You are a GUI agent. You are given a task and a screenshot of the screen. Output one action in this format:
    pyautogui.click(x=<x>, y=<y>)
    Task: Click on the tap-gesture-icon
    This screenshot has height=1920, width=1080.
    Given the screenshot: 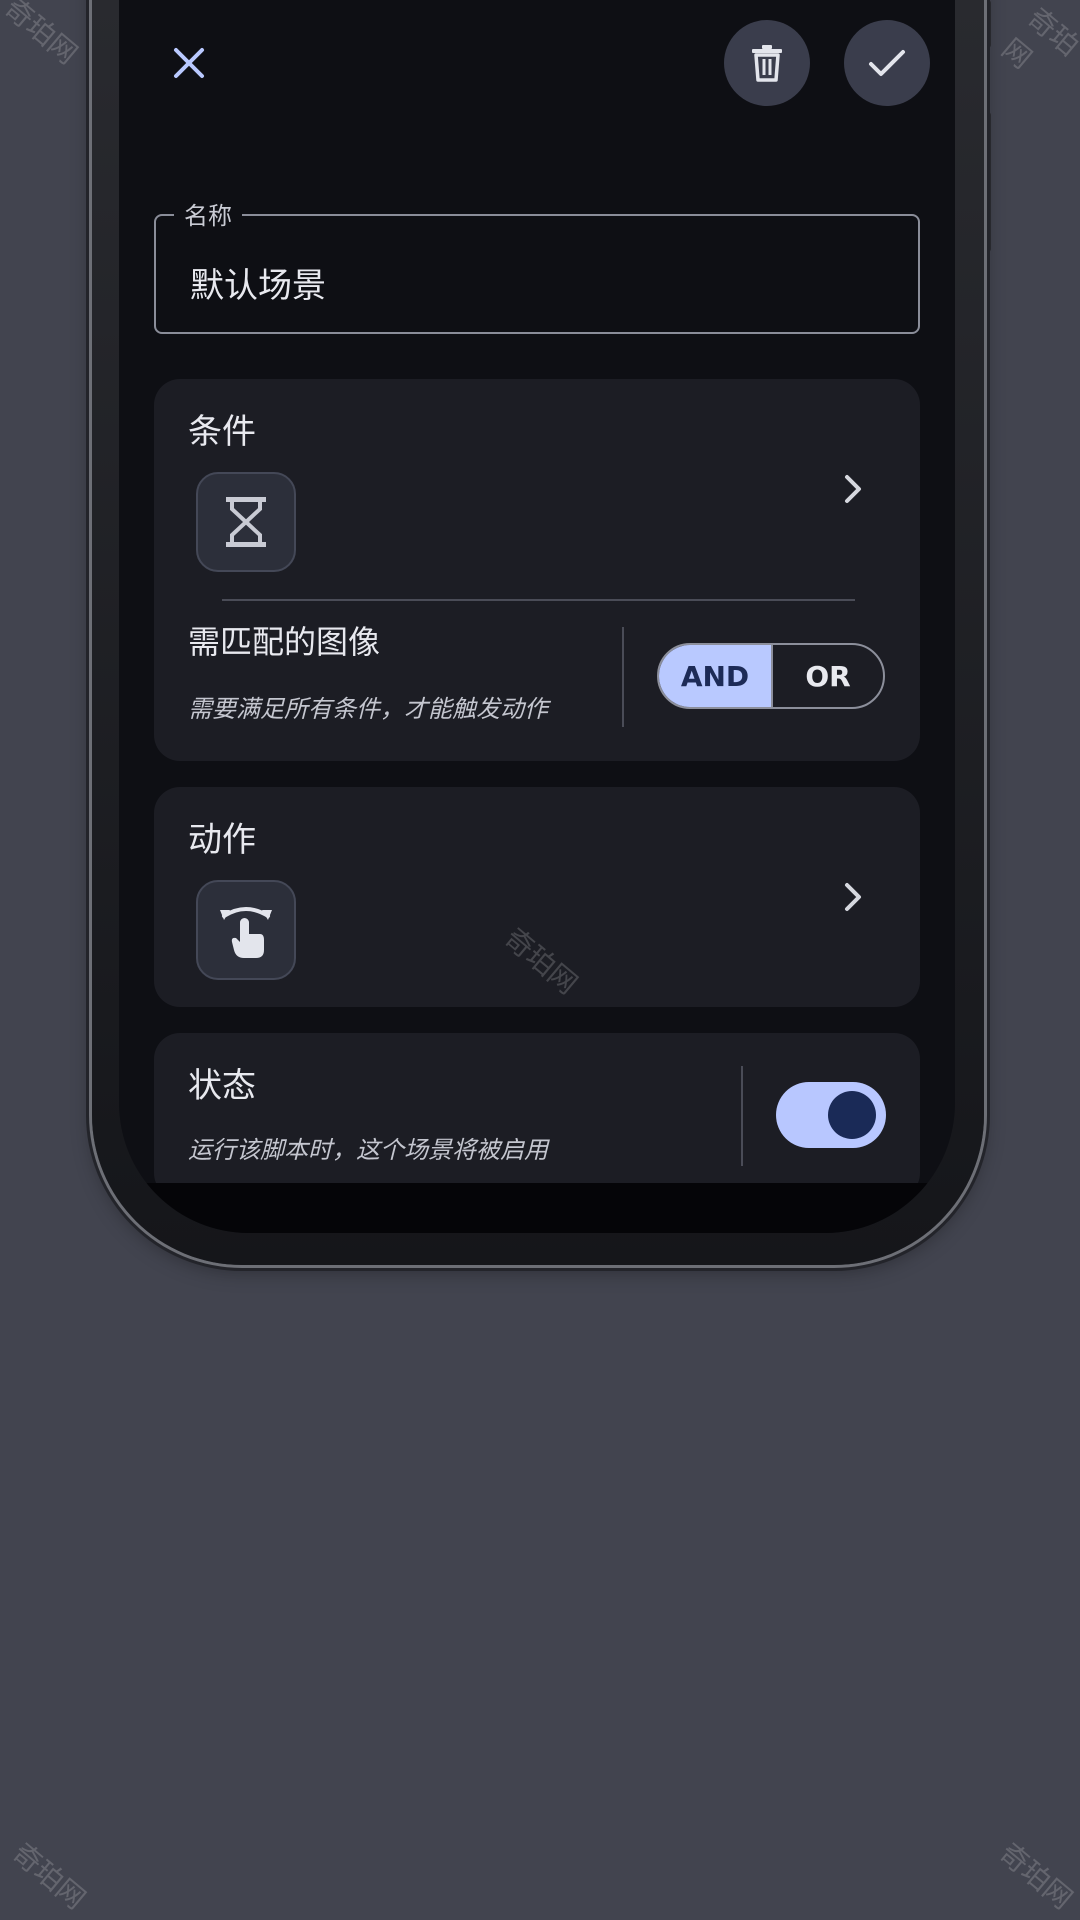 What is the action you would take?
    pyautogui.click(x=246, y=932)
    